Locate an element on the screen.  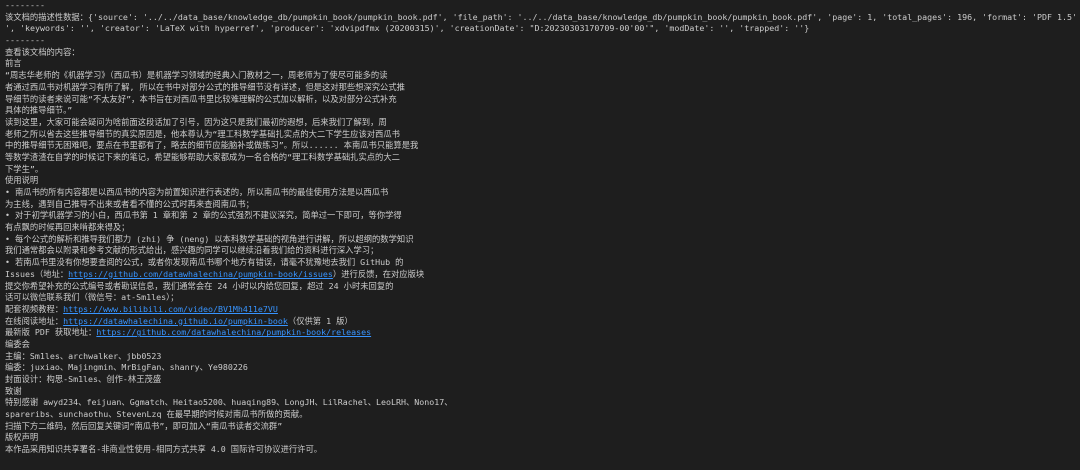
output-line: 版权声明 is located at coordinates (541, 438).